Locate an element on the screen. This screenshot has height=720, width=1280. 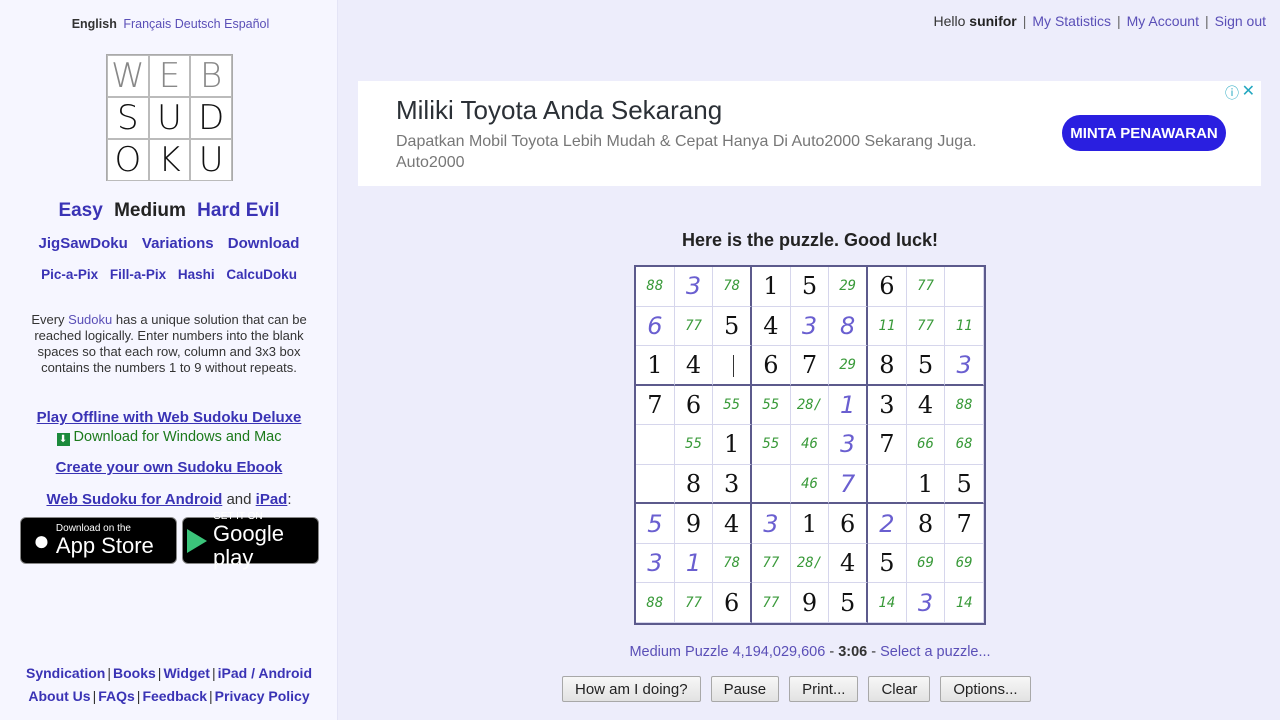
lang-deutsch: Deutsch is located at coordinates (198, 24).